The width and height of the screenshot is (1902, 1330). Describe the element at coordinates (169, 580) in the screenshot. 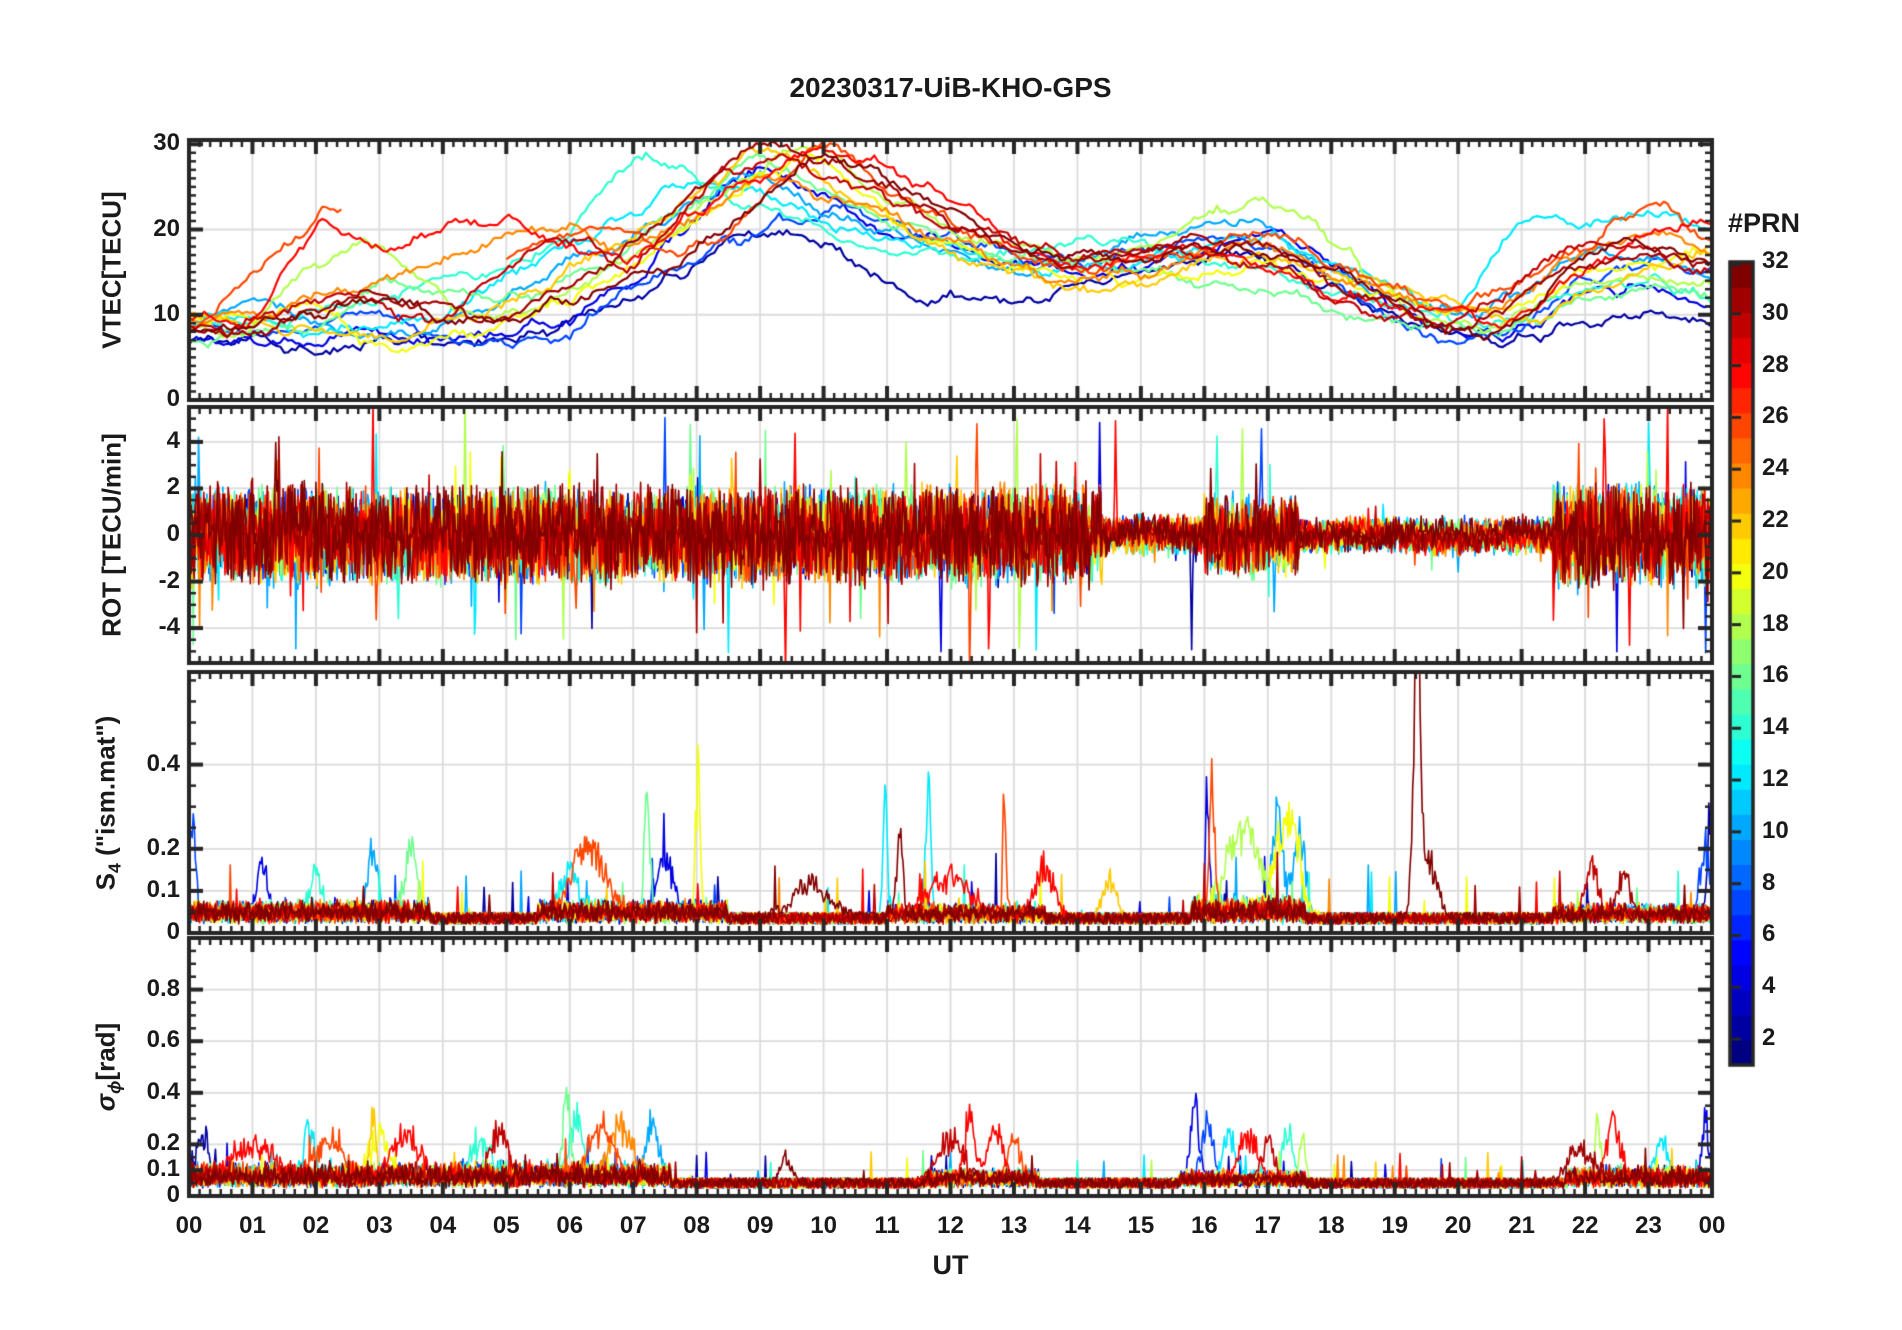

I see `y-tick-label: -2` at that location.